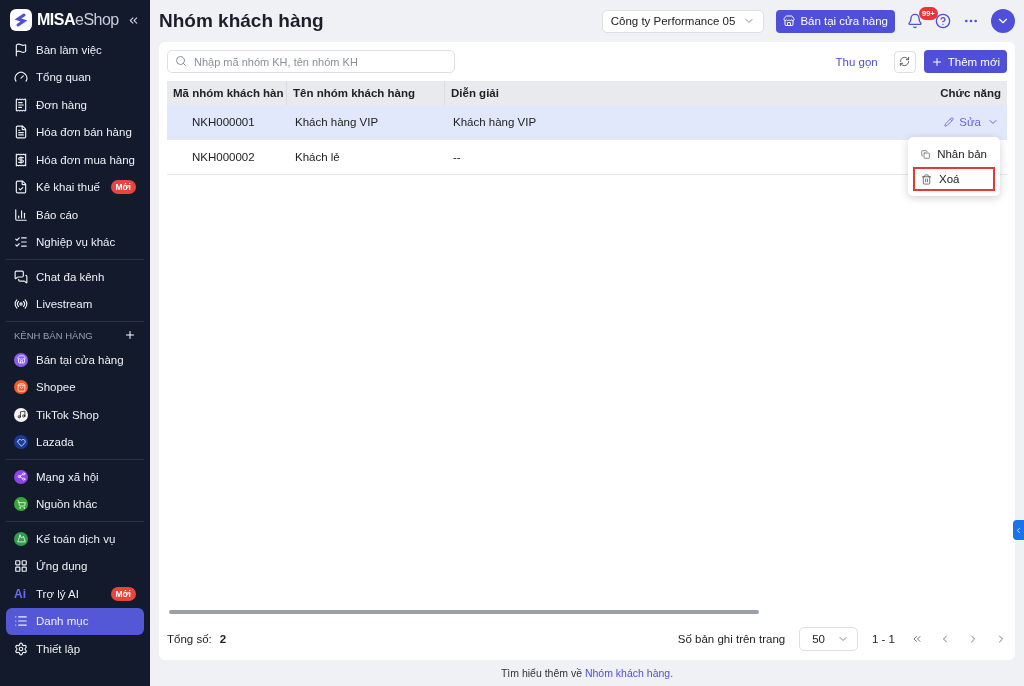 The image size is (1024, 686). Describe the element at coordinates (21, 77) in the screenshot. I see `gauge-icon` at that location.